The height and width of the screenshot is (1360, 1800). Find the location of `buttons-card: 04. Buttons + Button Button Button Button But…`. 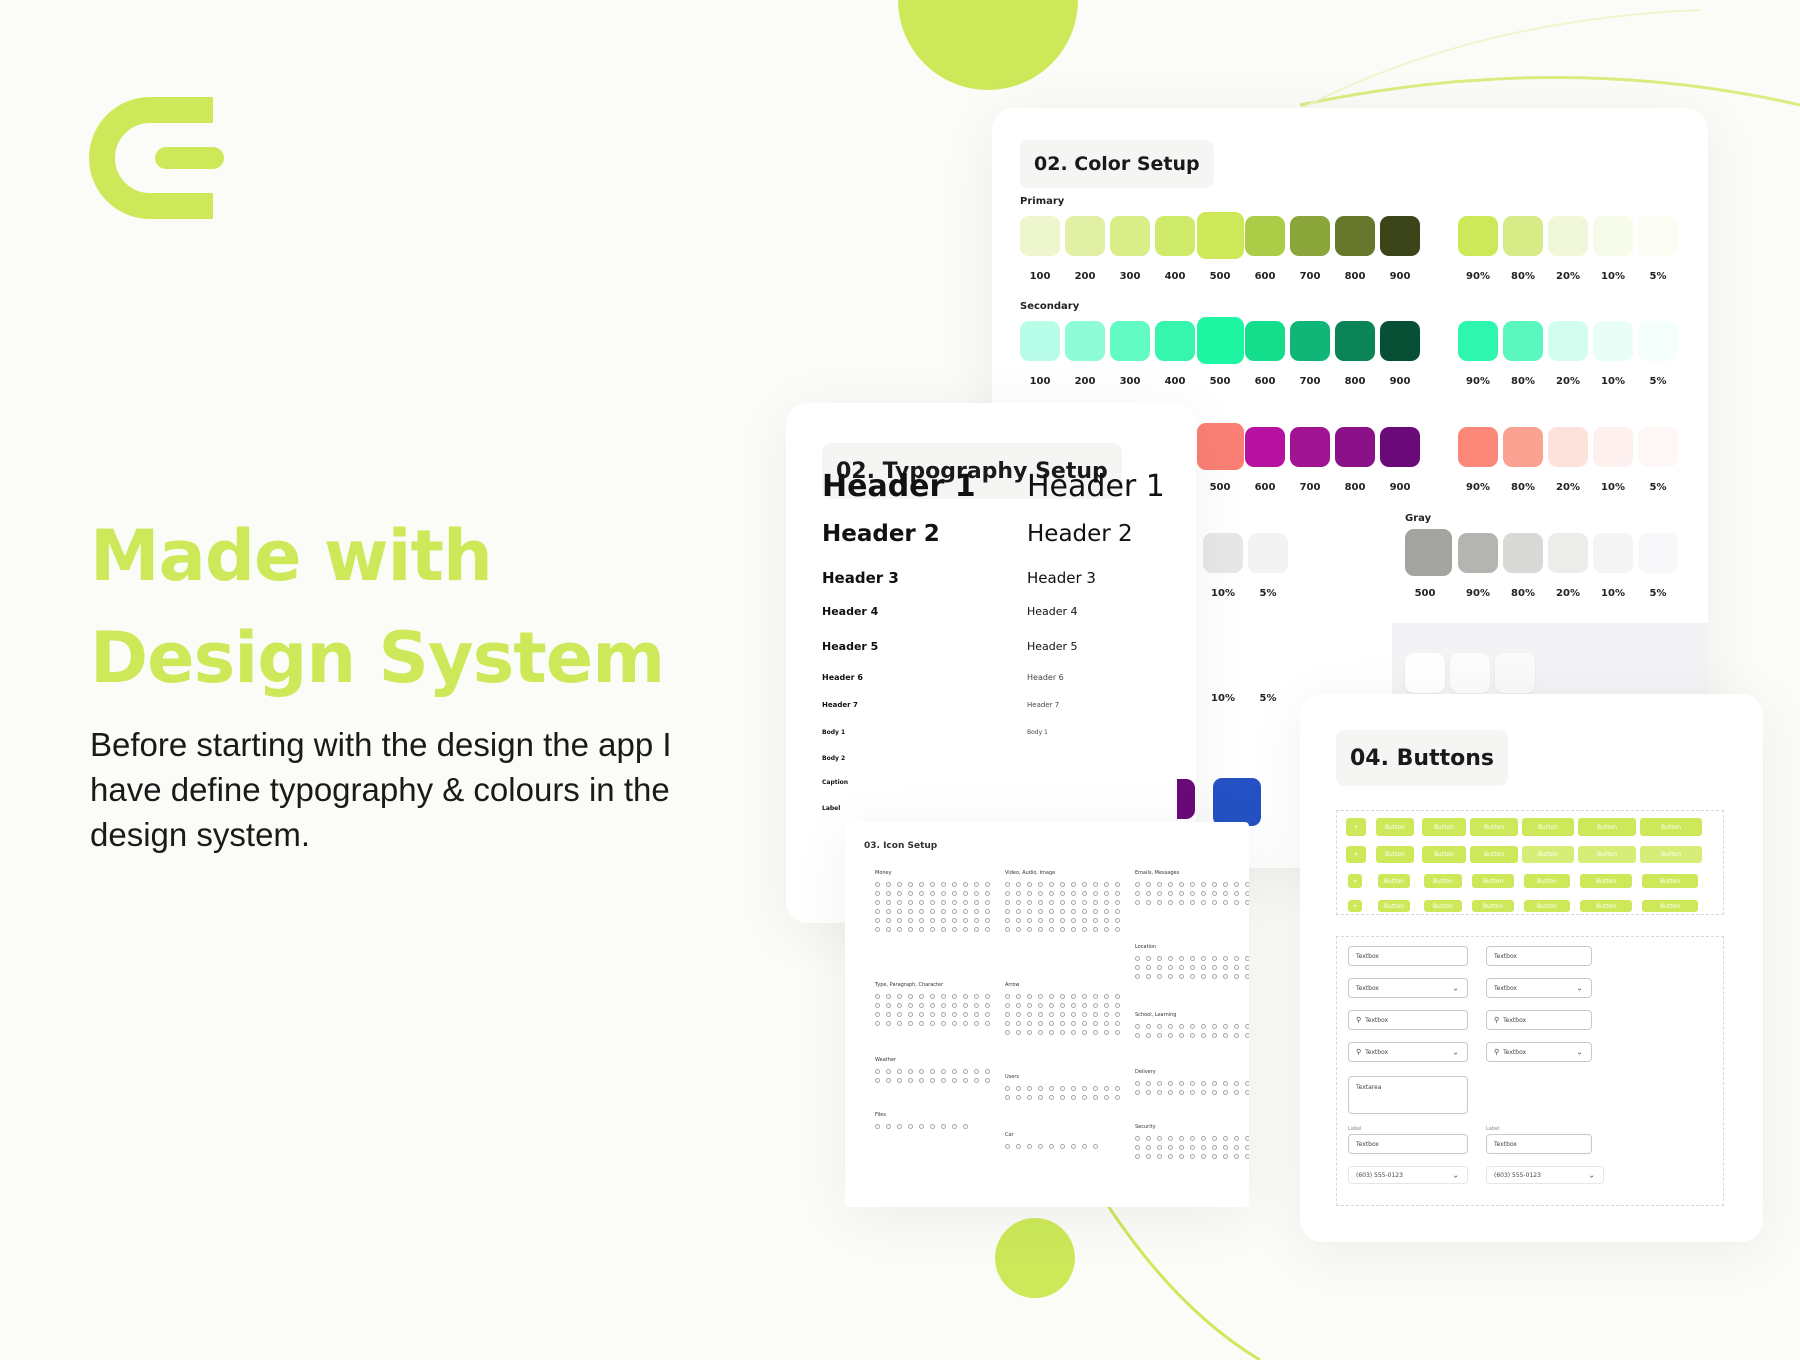

buttons-card: 04. Buttons + Button Button Button Button But… is located at coordinates (1531, 968).